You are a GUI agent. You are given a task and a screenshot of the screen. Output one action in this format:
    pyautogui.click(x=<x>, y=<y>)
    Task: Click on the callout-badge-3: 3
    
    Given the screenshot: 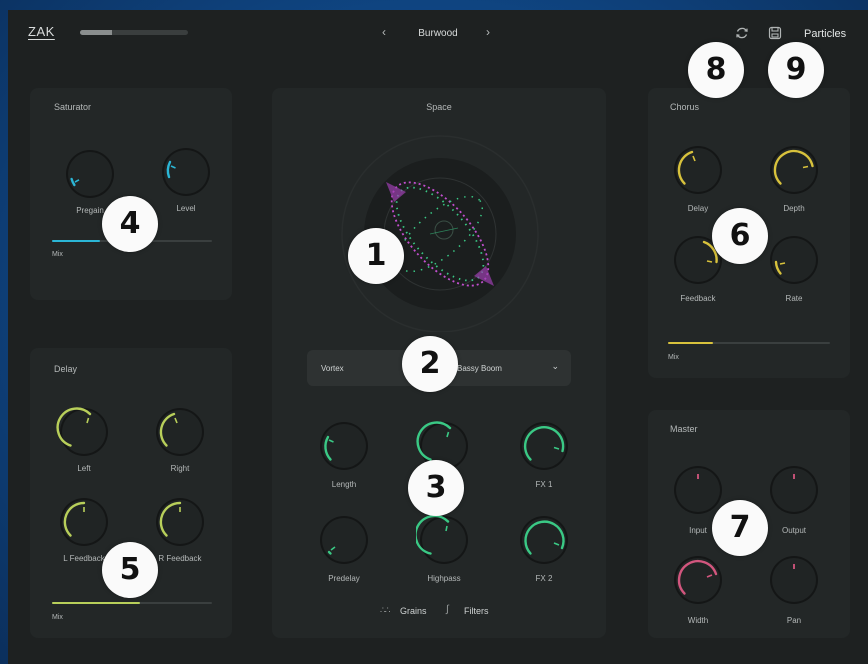 What is the action you would take?
    pyautogui.click(x=436, y=488)
    